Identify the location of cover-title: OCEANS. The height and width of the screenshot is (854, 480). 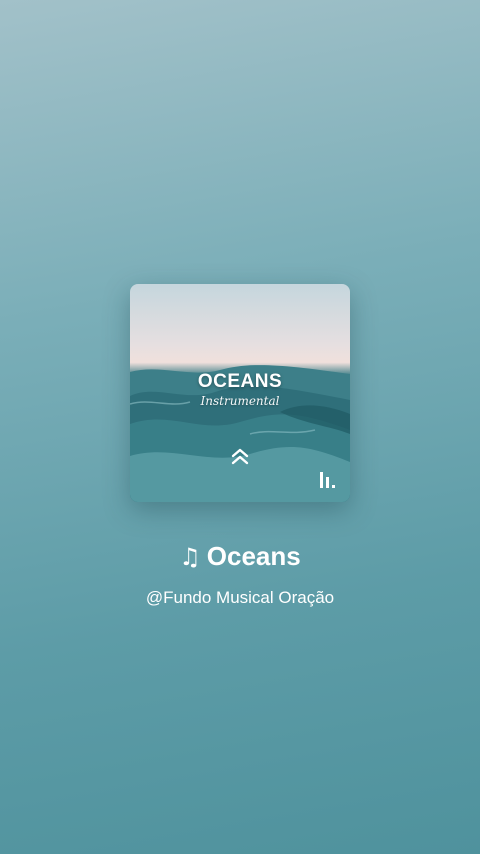
(240, 381).